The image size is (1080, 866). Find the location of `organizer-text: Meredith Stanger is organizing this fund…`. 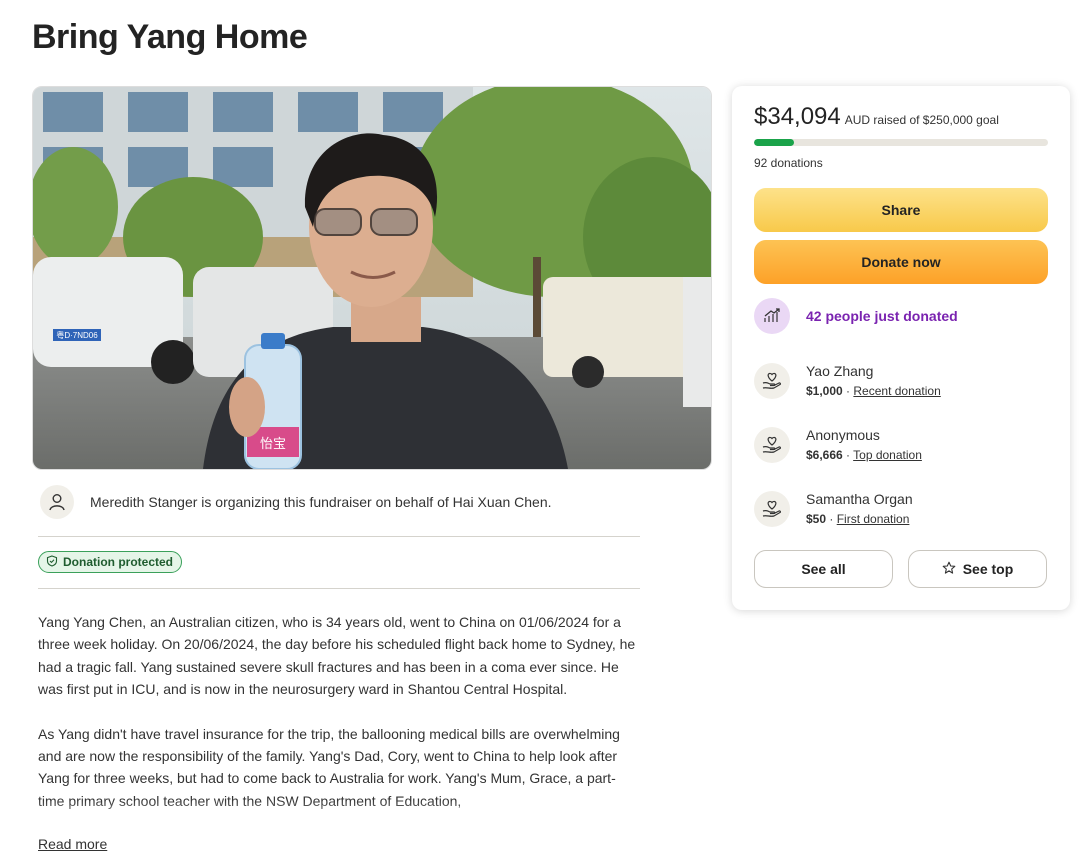

organizer-text: Meredith Stanger is organizing this fund… is located at coordinates (321, 502).